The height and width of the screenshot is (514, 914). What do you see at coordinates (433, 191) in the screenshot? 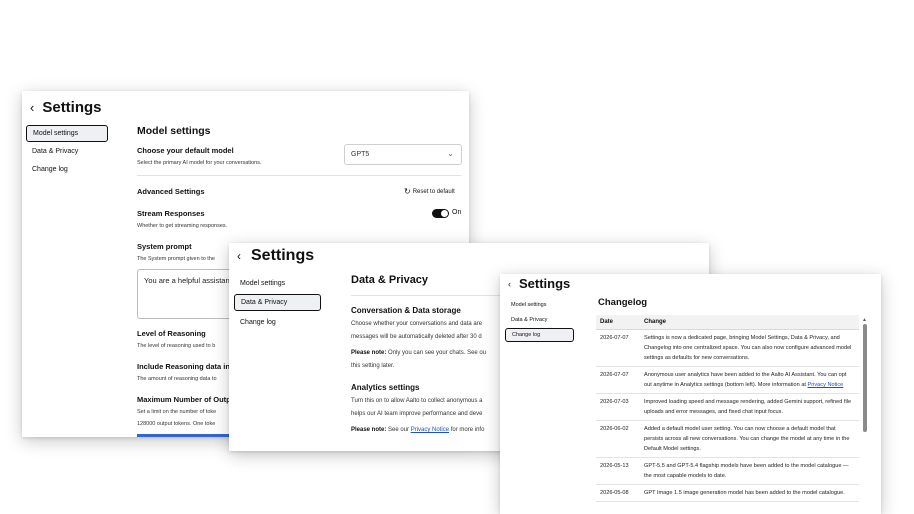
I see `reset-label: Reset to default` at bounding box center [433, 191].